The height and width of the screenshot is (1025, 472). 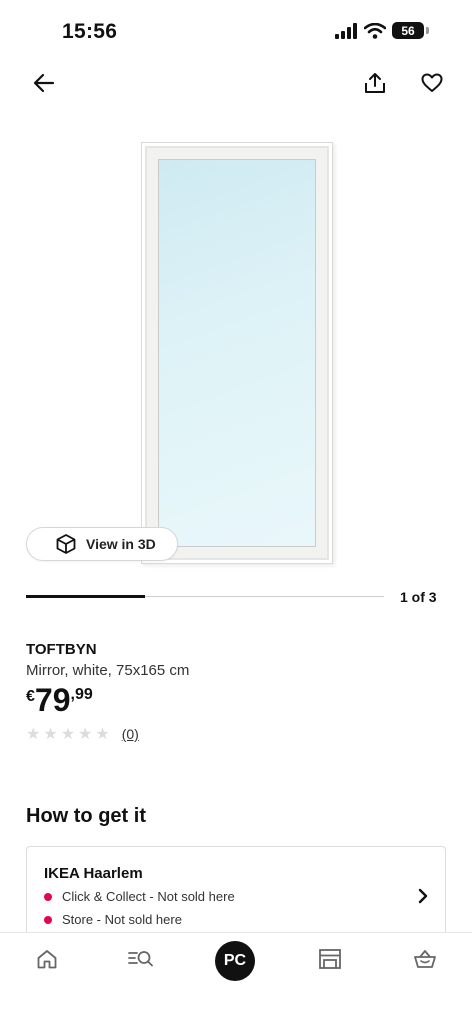 I want to click on favorite-button, so click(x=432, y=83).